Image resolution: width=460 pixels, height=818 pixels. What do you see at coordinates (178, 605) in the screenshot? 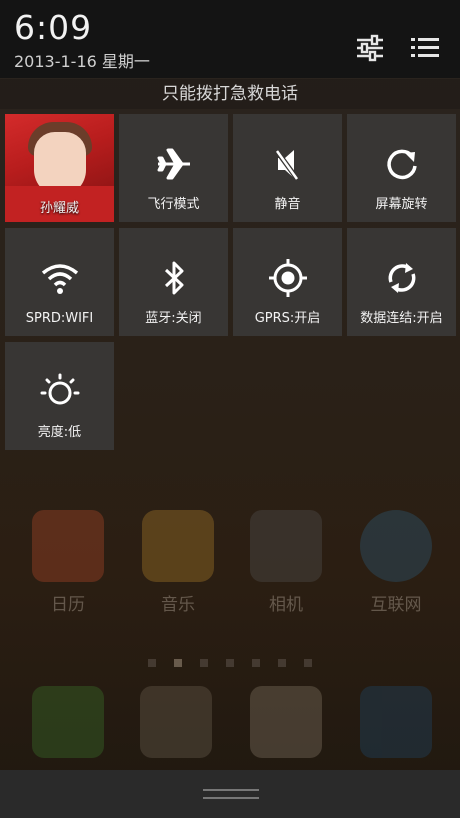
I see `app-label: 音乐` at bounding box center [178, 605].